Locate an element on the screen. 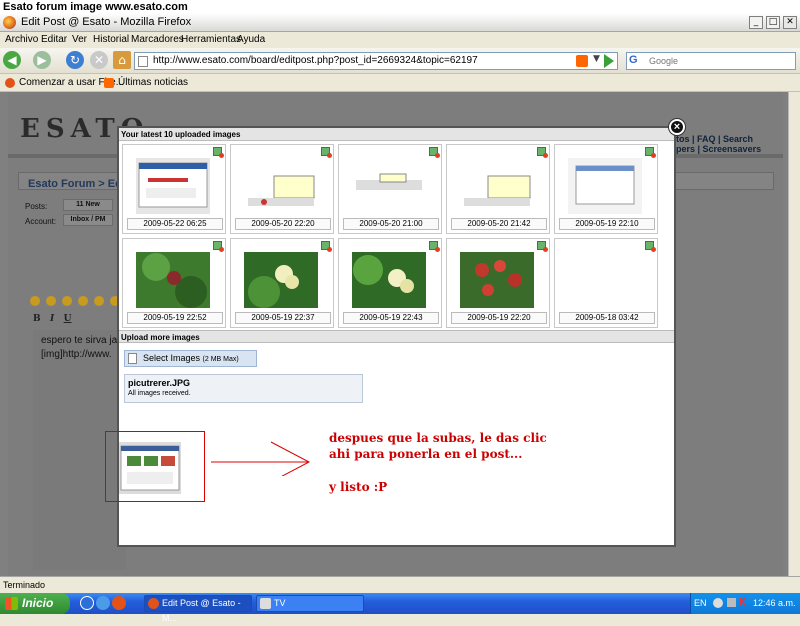  file-name: picutrerer.JPG is located at coordinates (159, 383).